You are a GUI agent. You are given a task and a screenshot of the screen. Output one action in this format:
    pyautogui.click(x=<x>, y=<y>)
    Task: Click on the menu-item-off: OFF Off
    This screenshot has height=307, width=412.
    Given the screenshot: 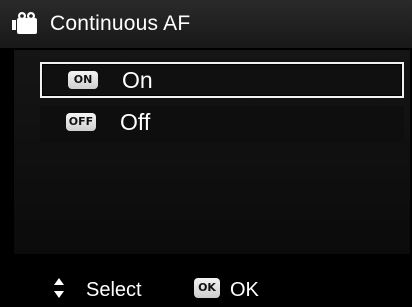 What is the action you would take?
    pyautogui.click(x=222, y=124)
    